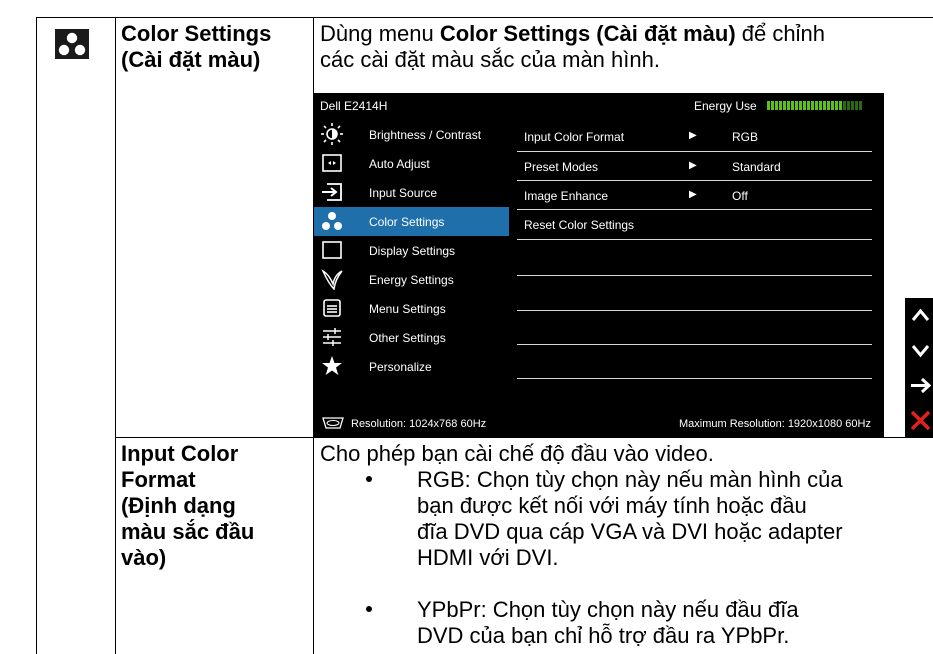 The width and height of the screenshot is (933, 654). Describe the element at coordinates (144, 557) in the screenshot. I see `row2-title-line: vào)` at that location.